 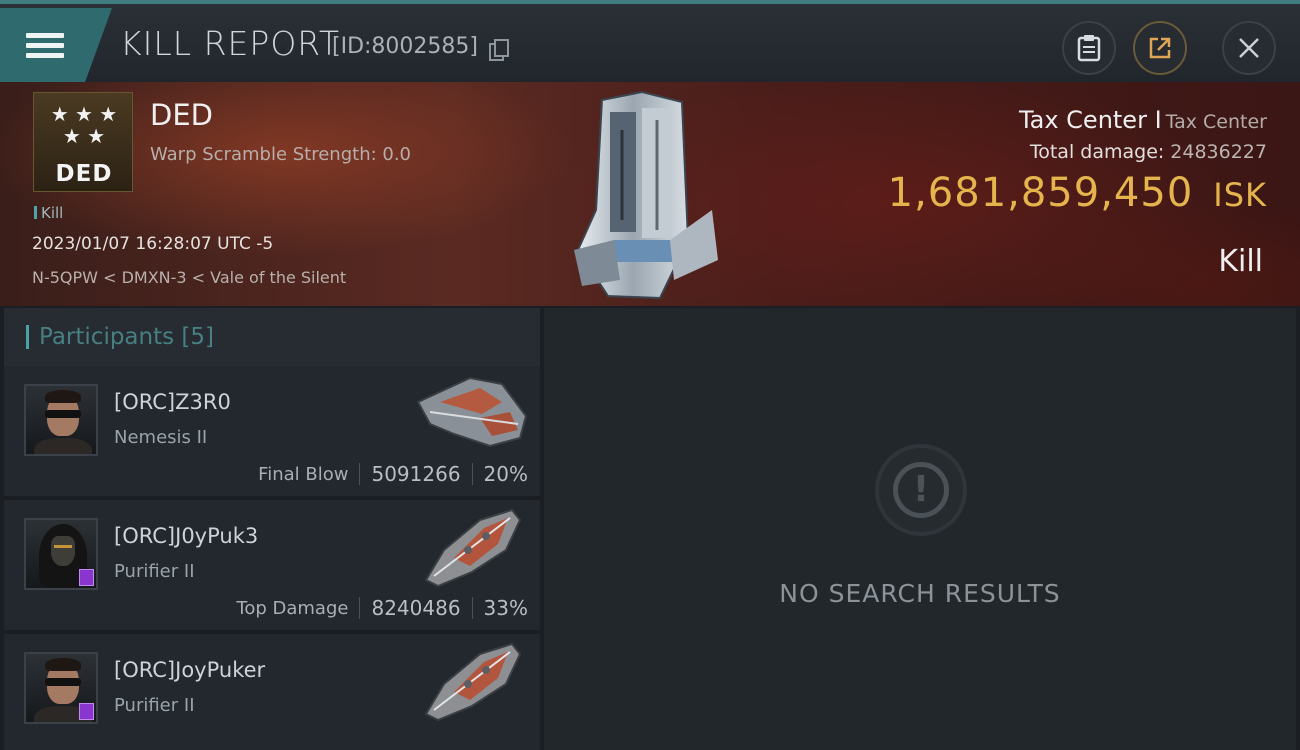 I want to click on stars-icon: ★ ★ ★ ★ ★, so click(x=84, y=125).